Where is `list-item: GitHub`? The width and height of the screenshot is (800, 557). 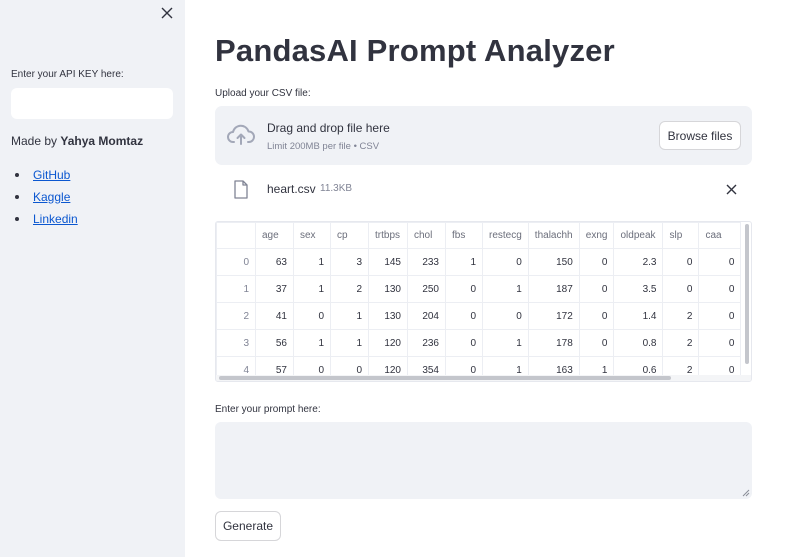
list-item: GitHub is located at coordinates (46, 175).